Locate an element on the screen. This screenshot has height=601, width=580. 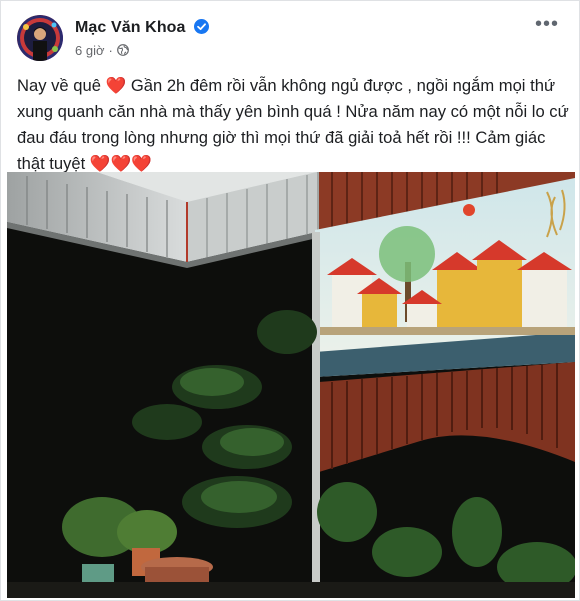
heart-emoji: ❤️ is located at coordinates (116, 85).